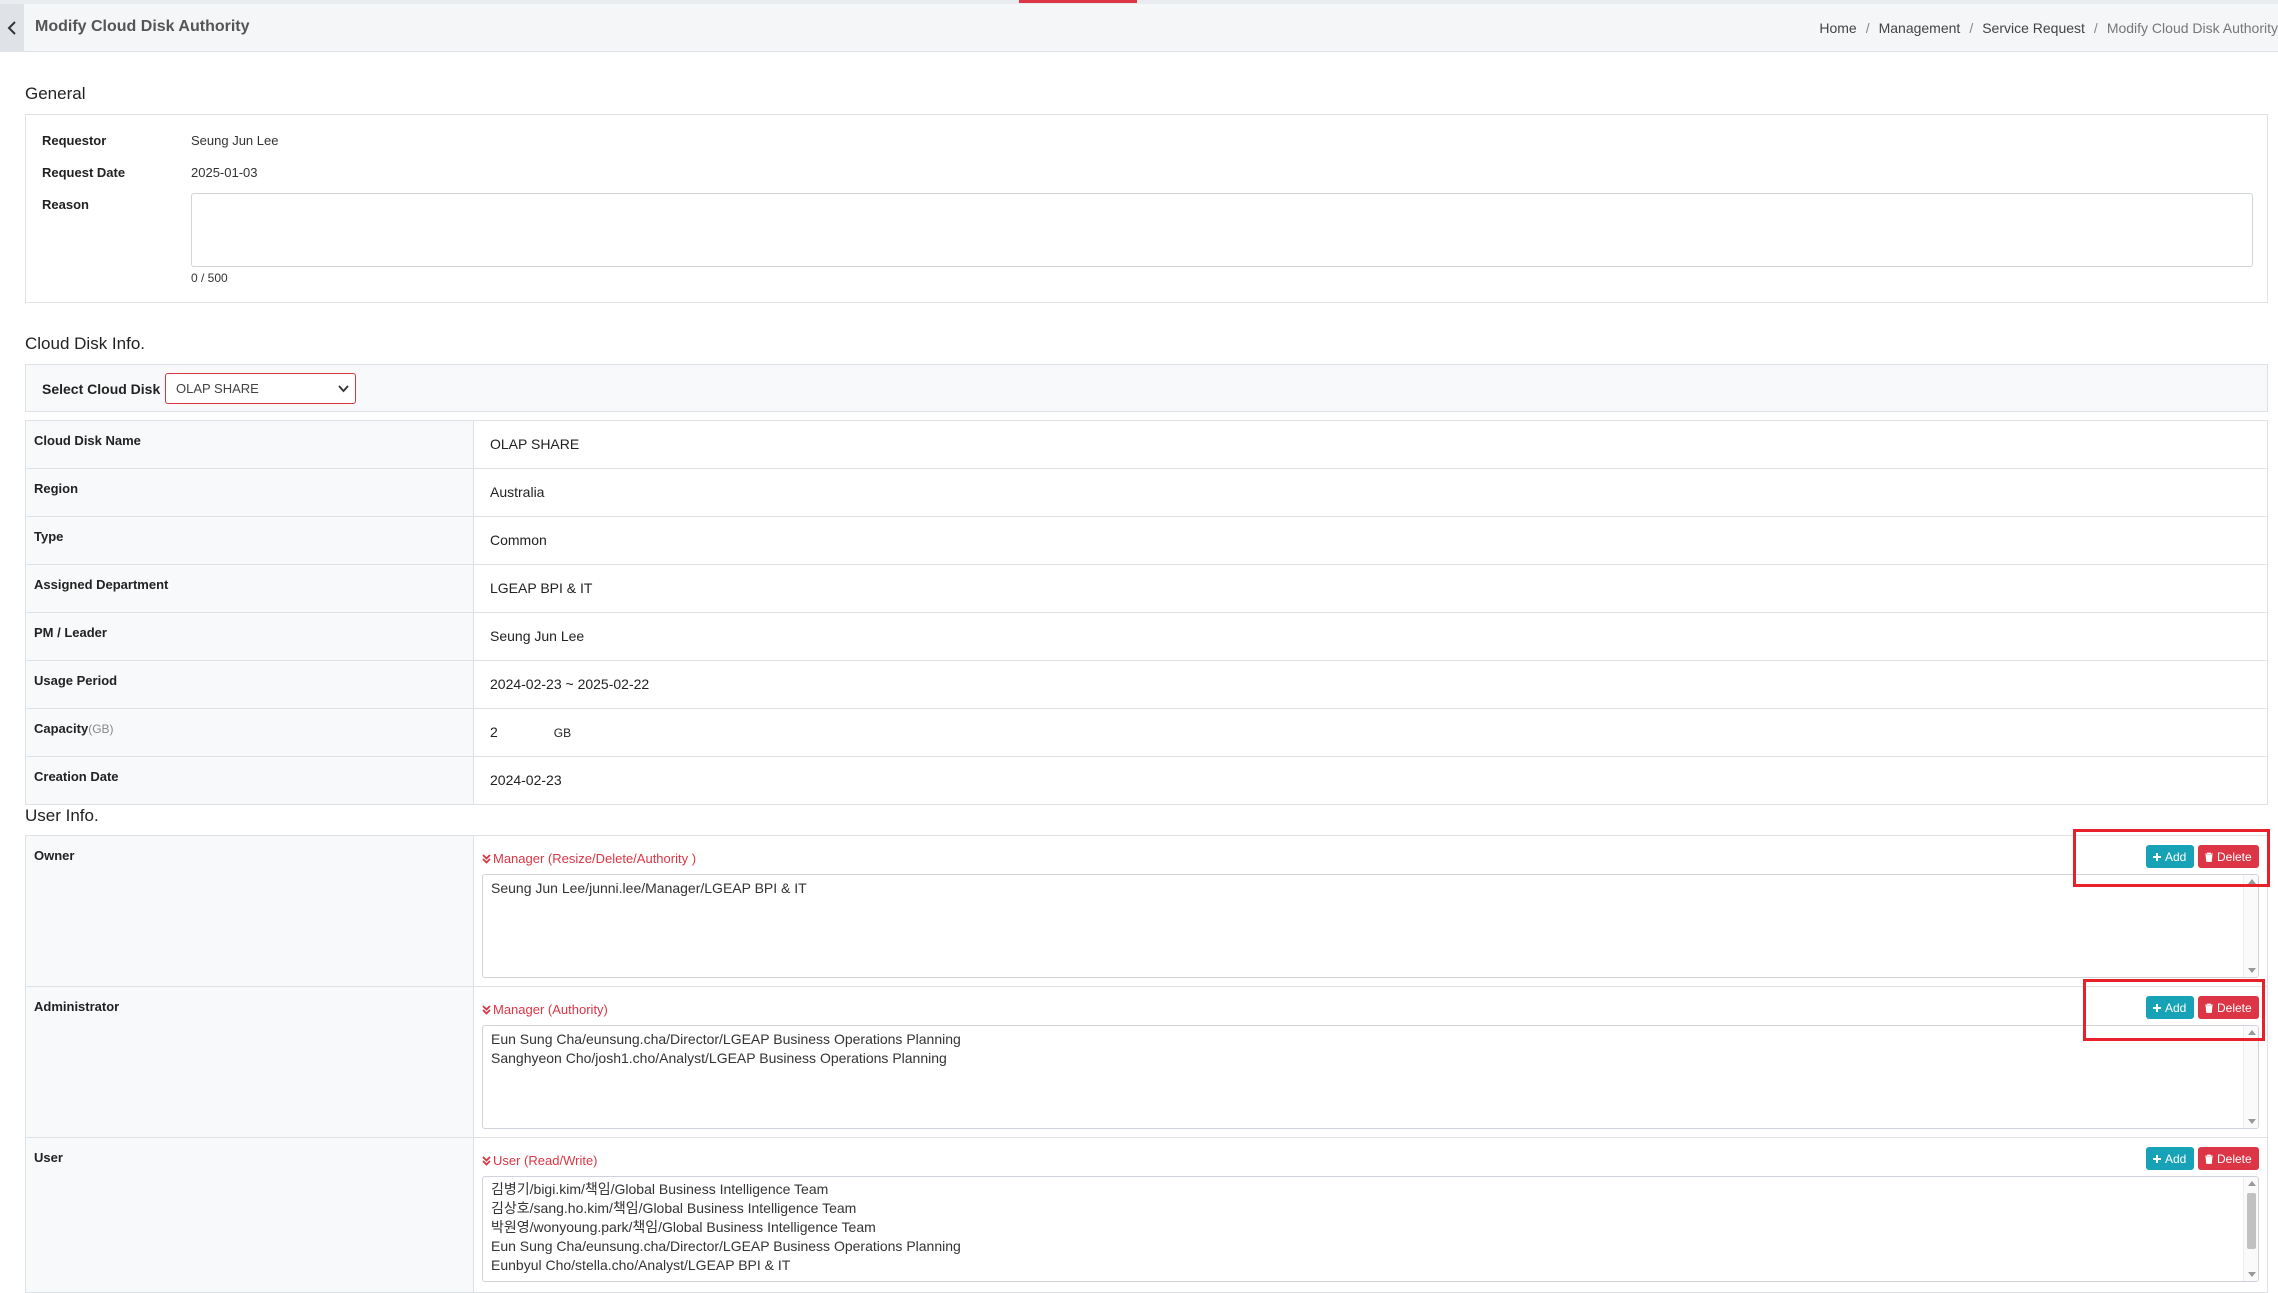 This screenshot has width=2278, height=1293. What do you see at coordinates (2171, 858) in the screenshot?
I see `owner-actions-highlight` at bounding box center [2171, 858].